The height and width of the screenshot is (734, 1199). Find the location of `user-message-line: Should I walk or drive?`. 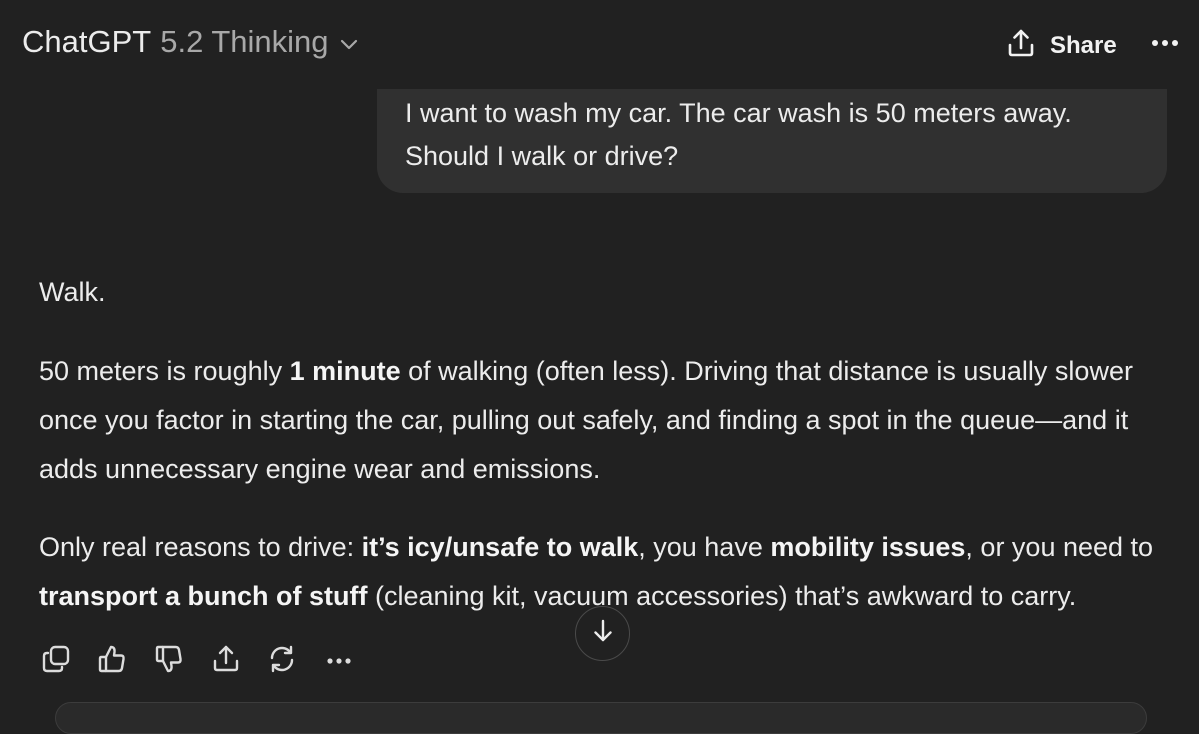

user-message-line: Should I walk or drive? is located at coordinates (542, 156).